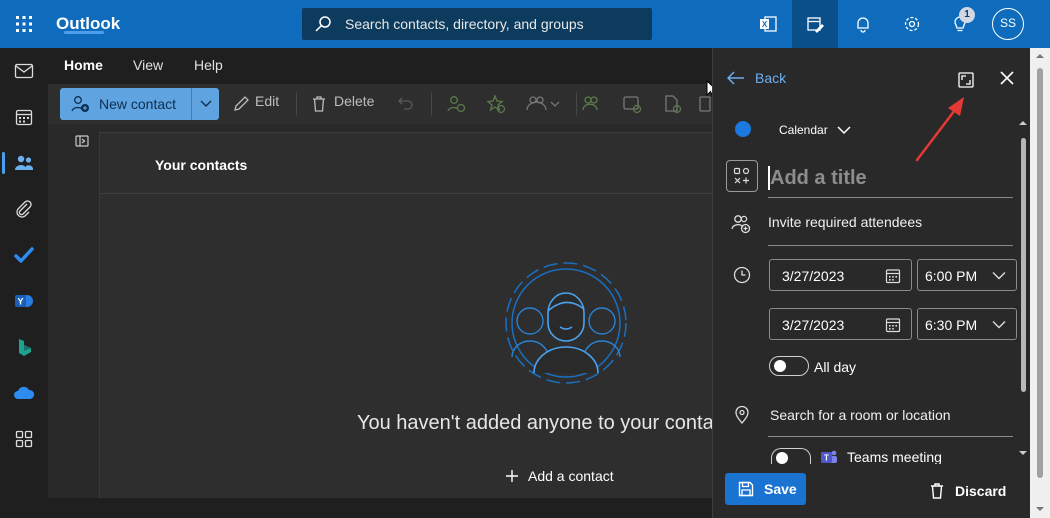  I want to click on all-day-toggle, so click(789, 366).